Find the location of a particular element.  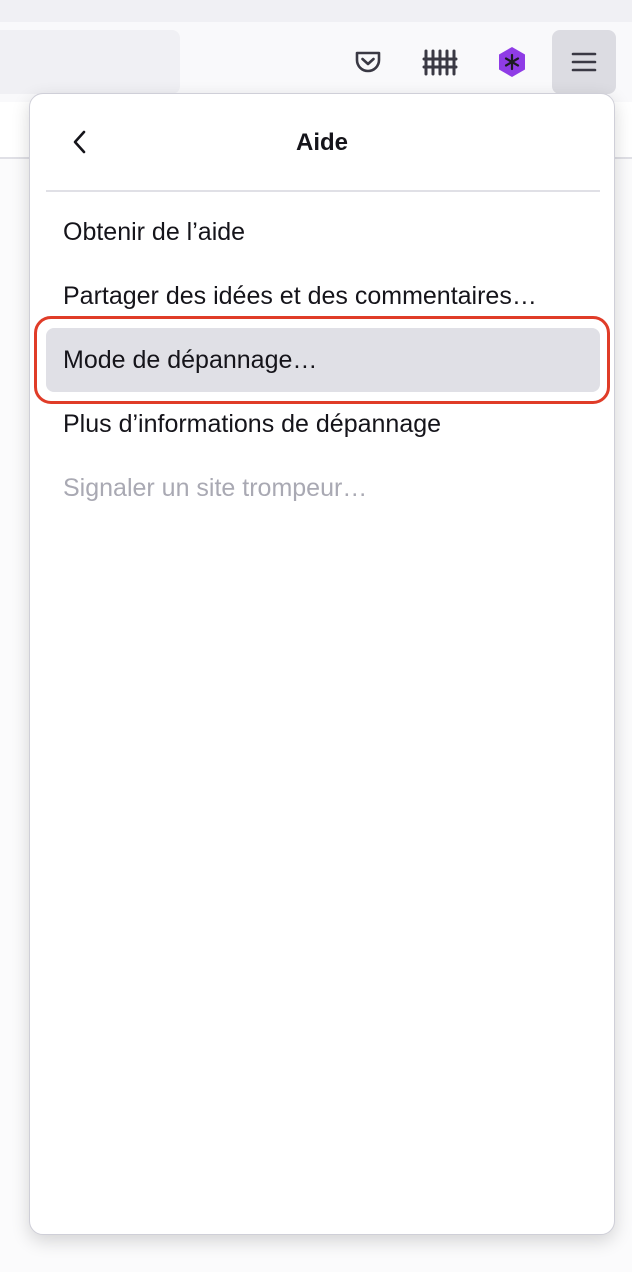

panel-header: Aide is located at coordinates (322, 142).